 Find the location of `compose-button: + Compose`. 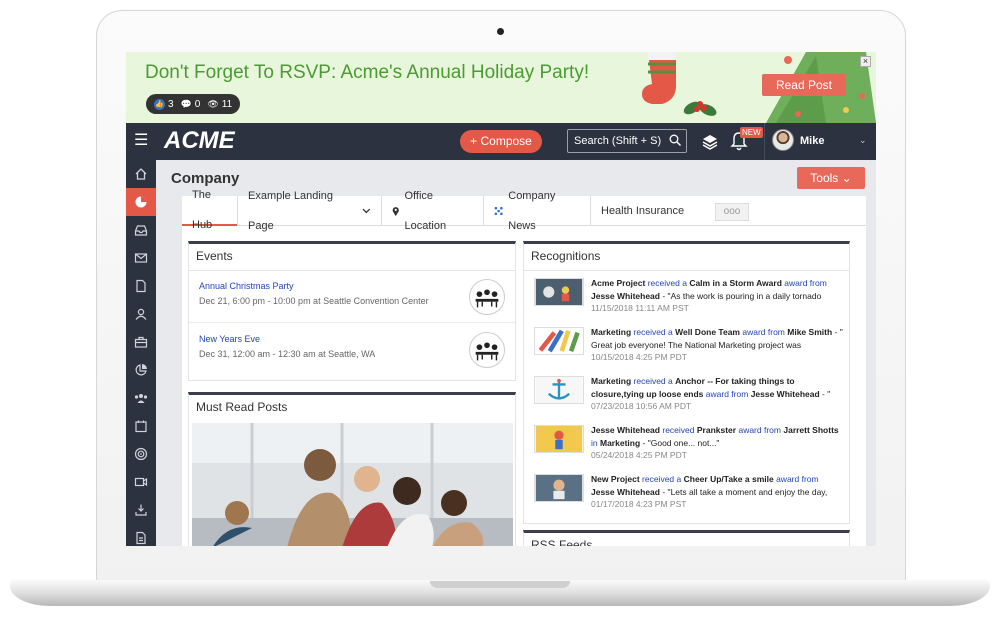

compose-button: + Compose is located at coordinates (501, 141).